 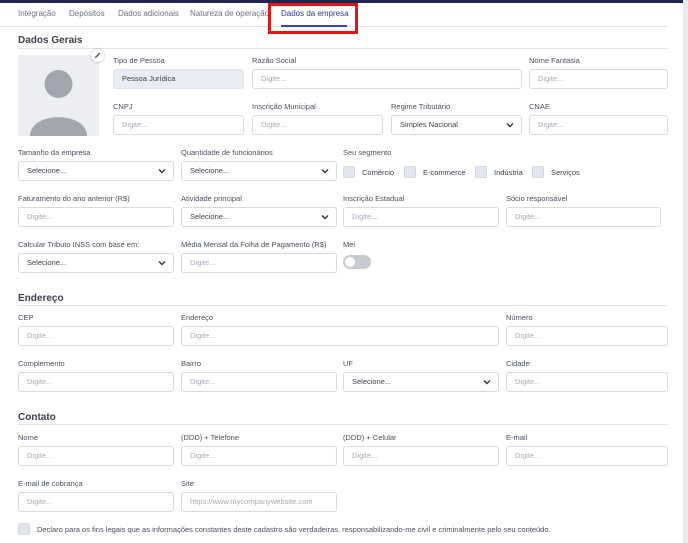 What do you see at coordinates (197, 317) in the screenshot?
I see `endereco-label: Endereço` at bounding box center [197, 317].